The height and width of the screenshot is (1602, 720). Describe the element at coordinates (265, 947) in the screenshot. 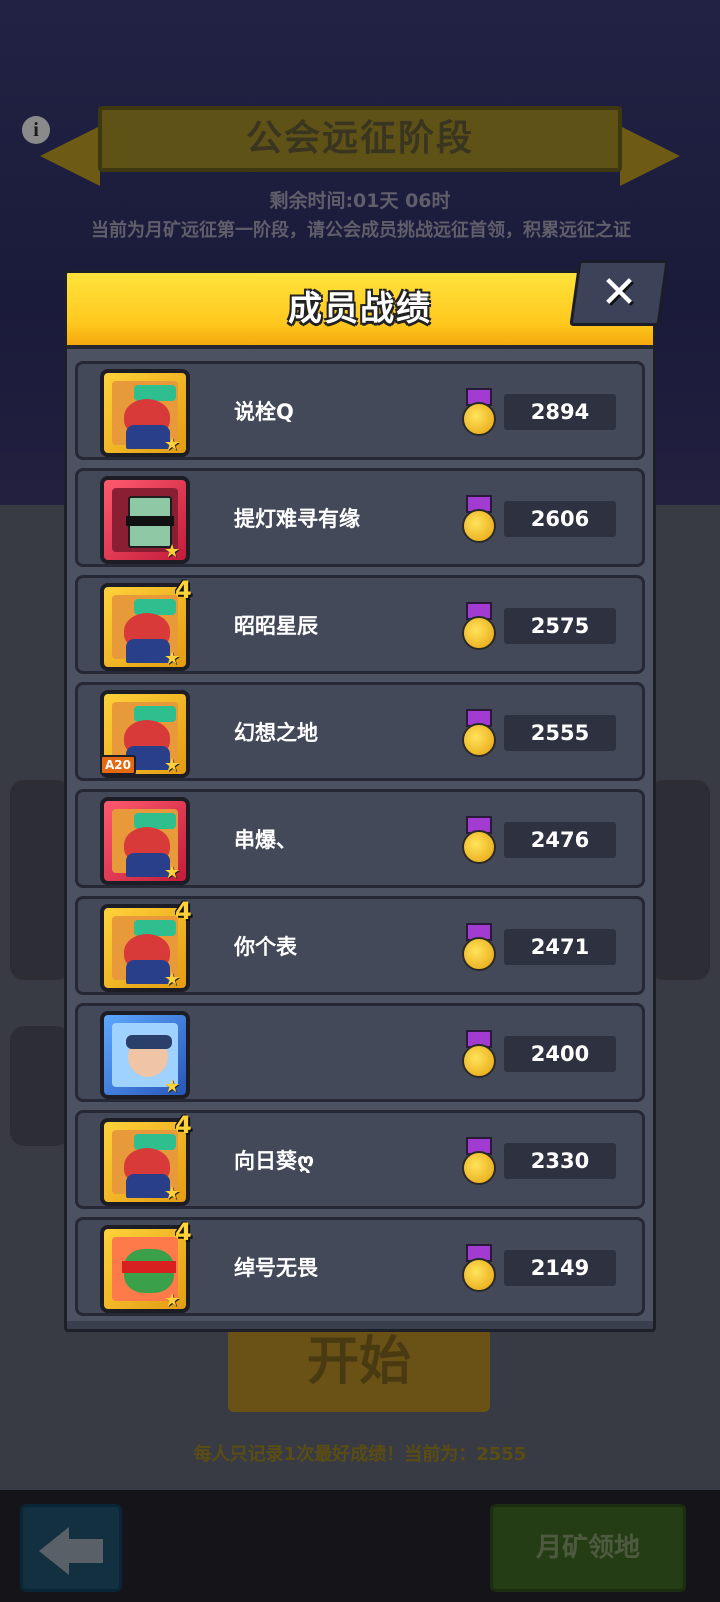

I see `member-name: 你个表` at that location.